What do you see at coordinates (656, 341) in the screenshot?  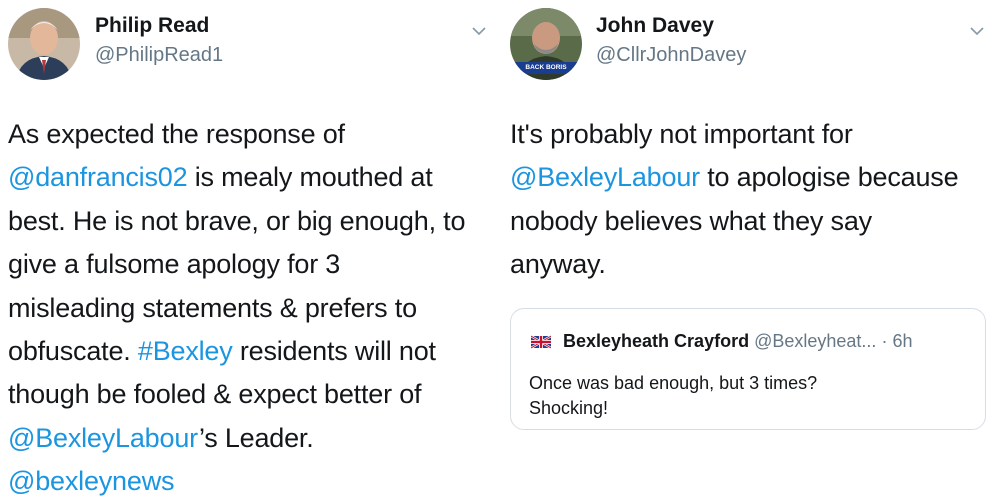 I see `quoted-author-name: Bexleyheath Crayford` at bounding box center [656, 341].